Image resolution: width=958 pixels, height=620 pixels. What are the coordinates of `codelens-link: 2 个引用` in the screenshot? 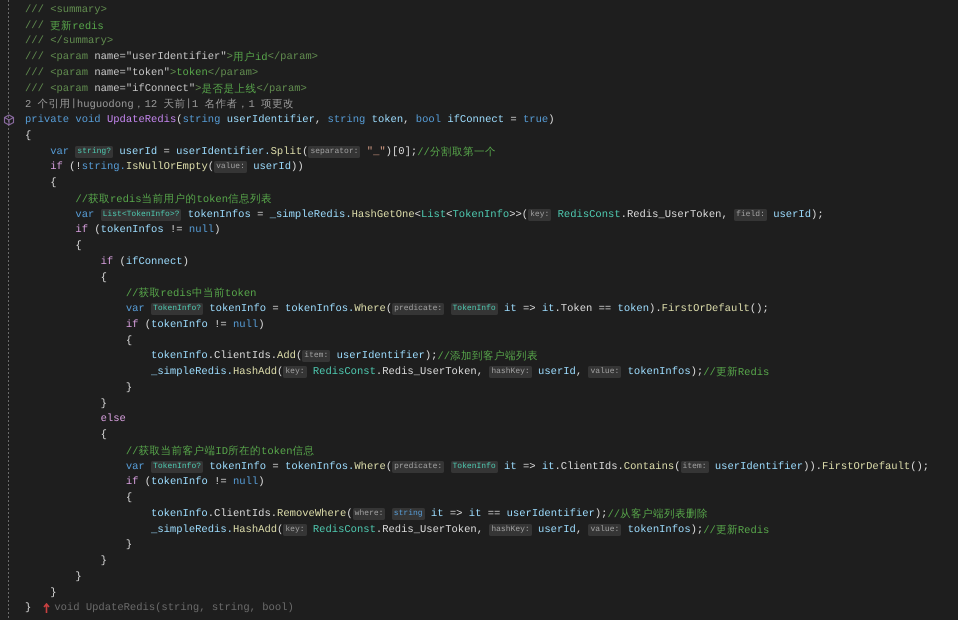 It's located at (48, 104).